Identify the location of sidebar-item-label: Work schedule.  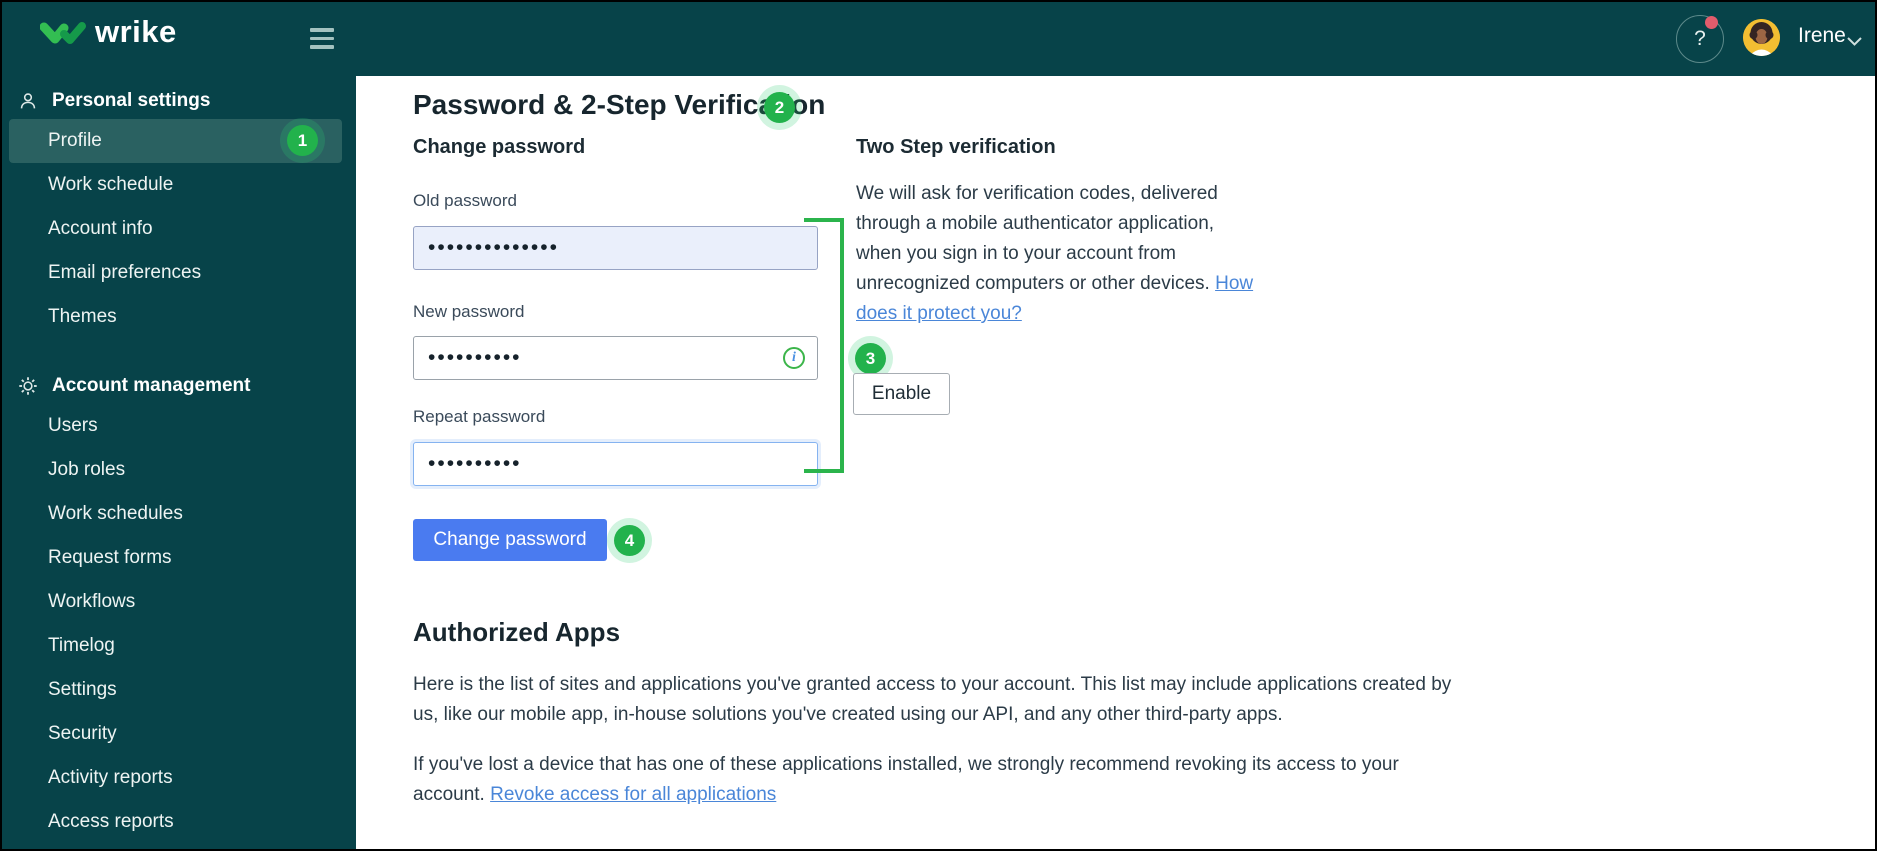
(111, 184).